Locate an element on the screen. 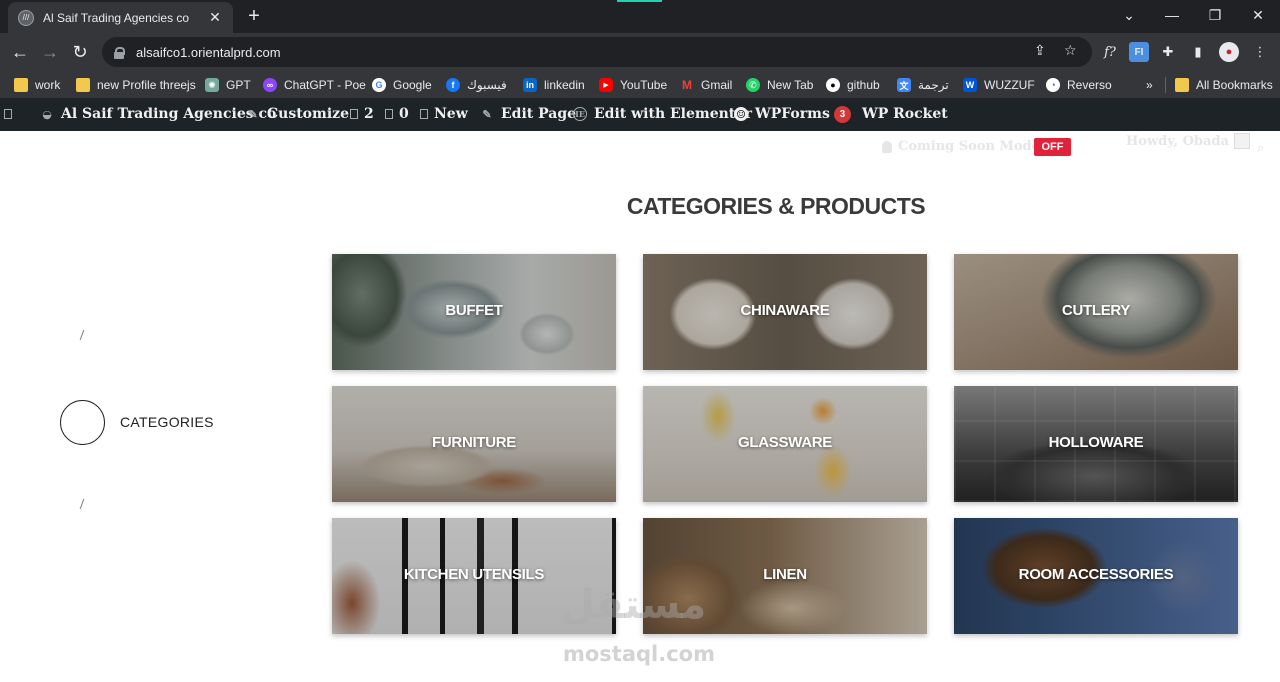  wp-logo-icon is located at coordinates (11, 114).